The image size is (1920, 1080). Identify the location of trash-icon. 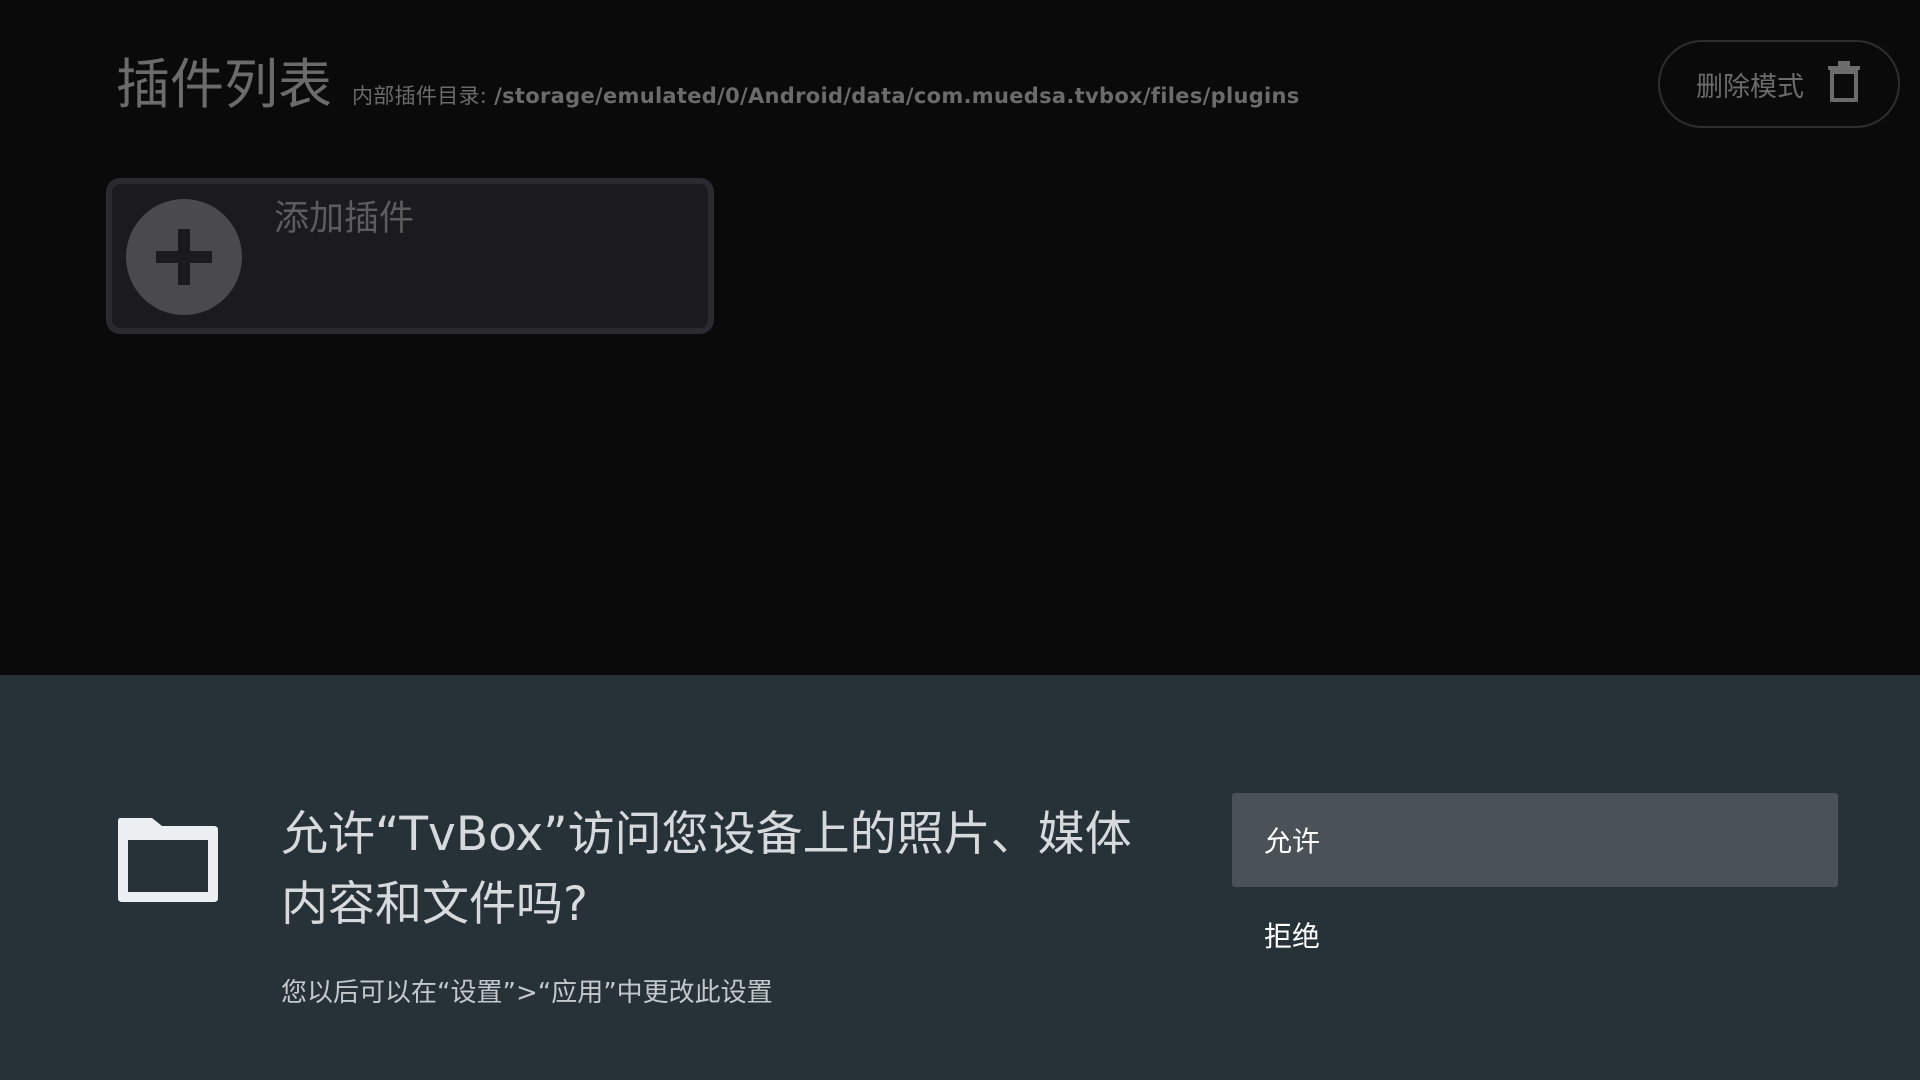
(1844, 84).